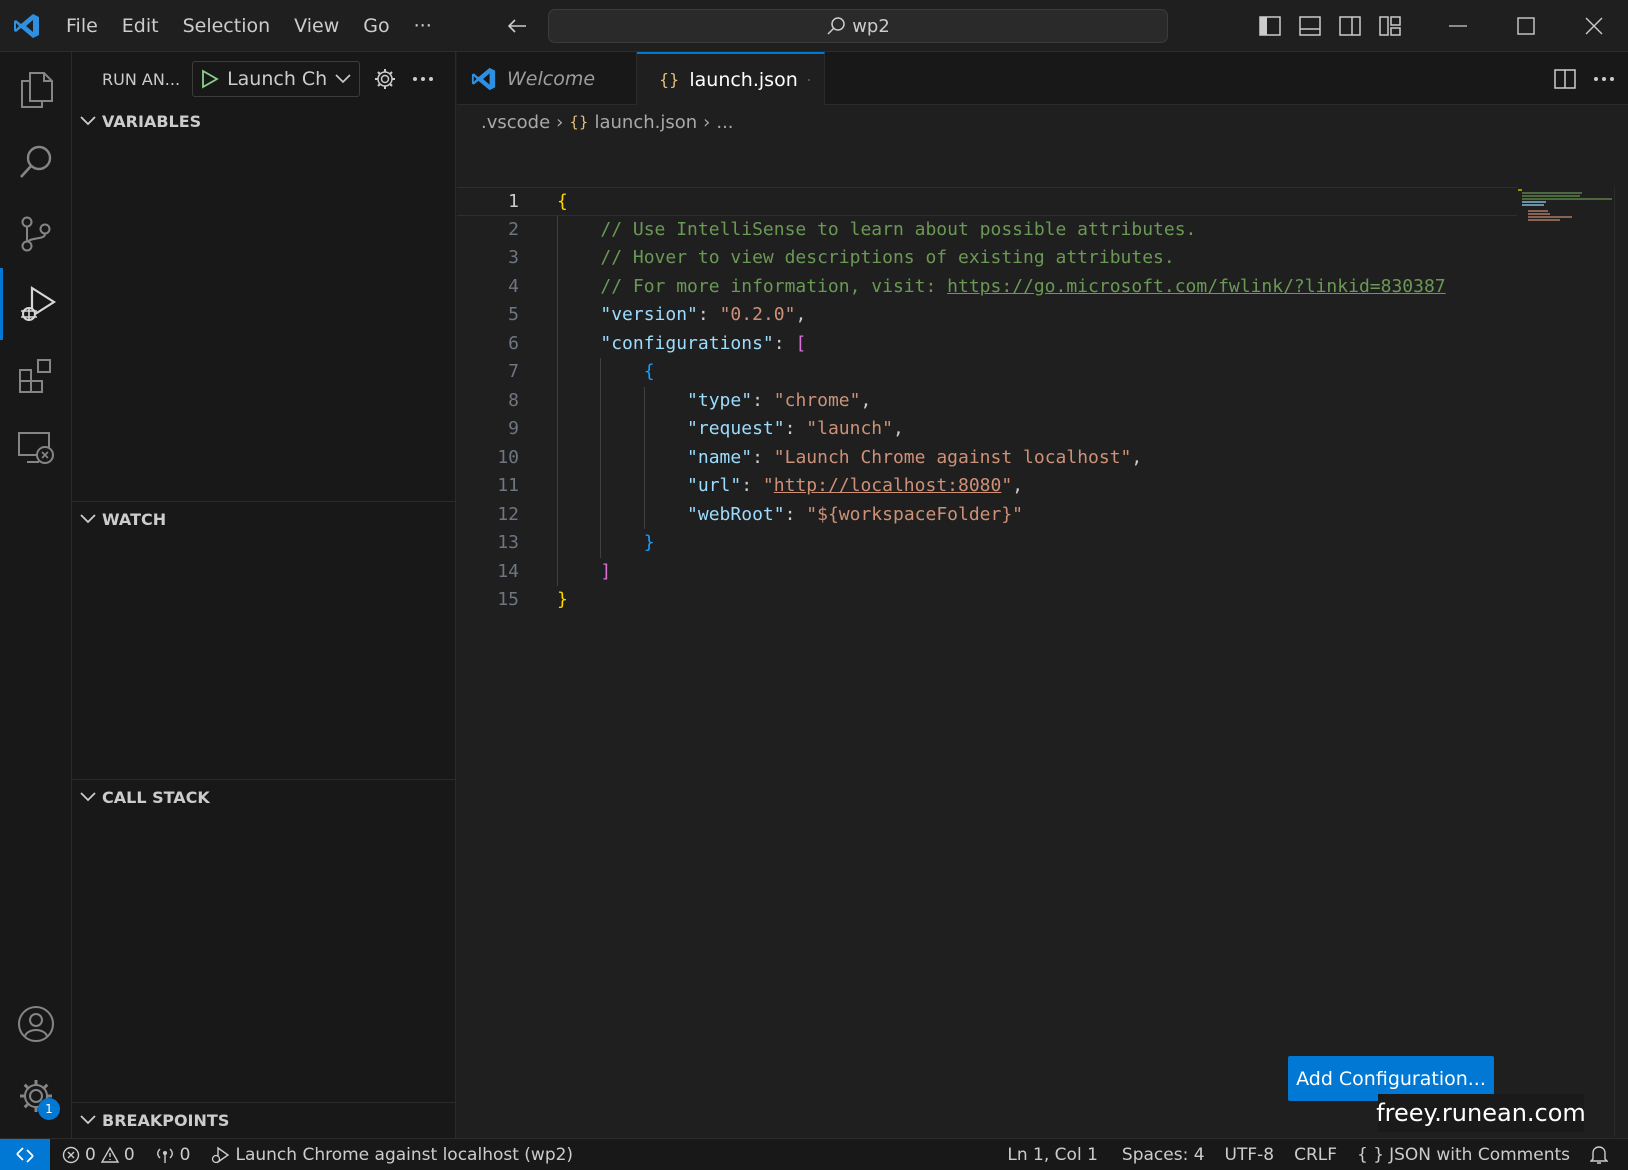  Describe the element at coordinates (404, 1154) in the screenshot. I see `debug-target-label: Launch Chrome against localhost (wp2)` at that location.